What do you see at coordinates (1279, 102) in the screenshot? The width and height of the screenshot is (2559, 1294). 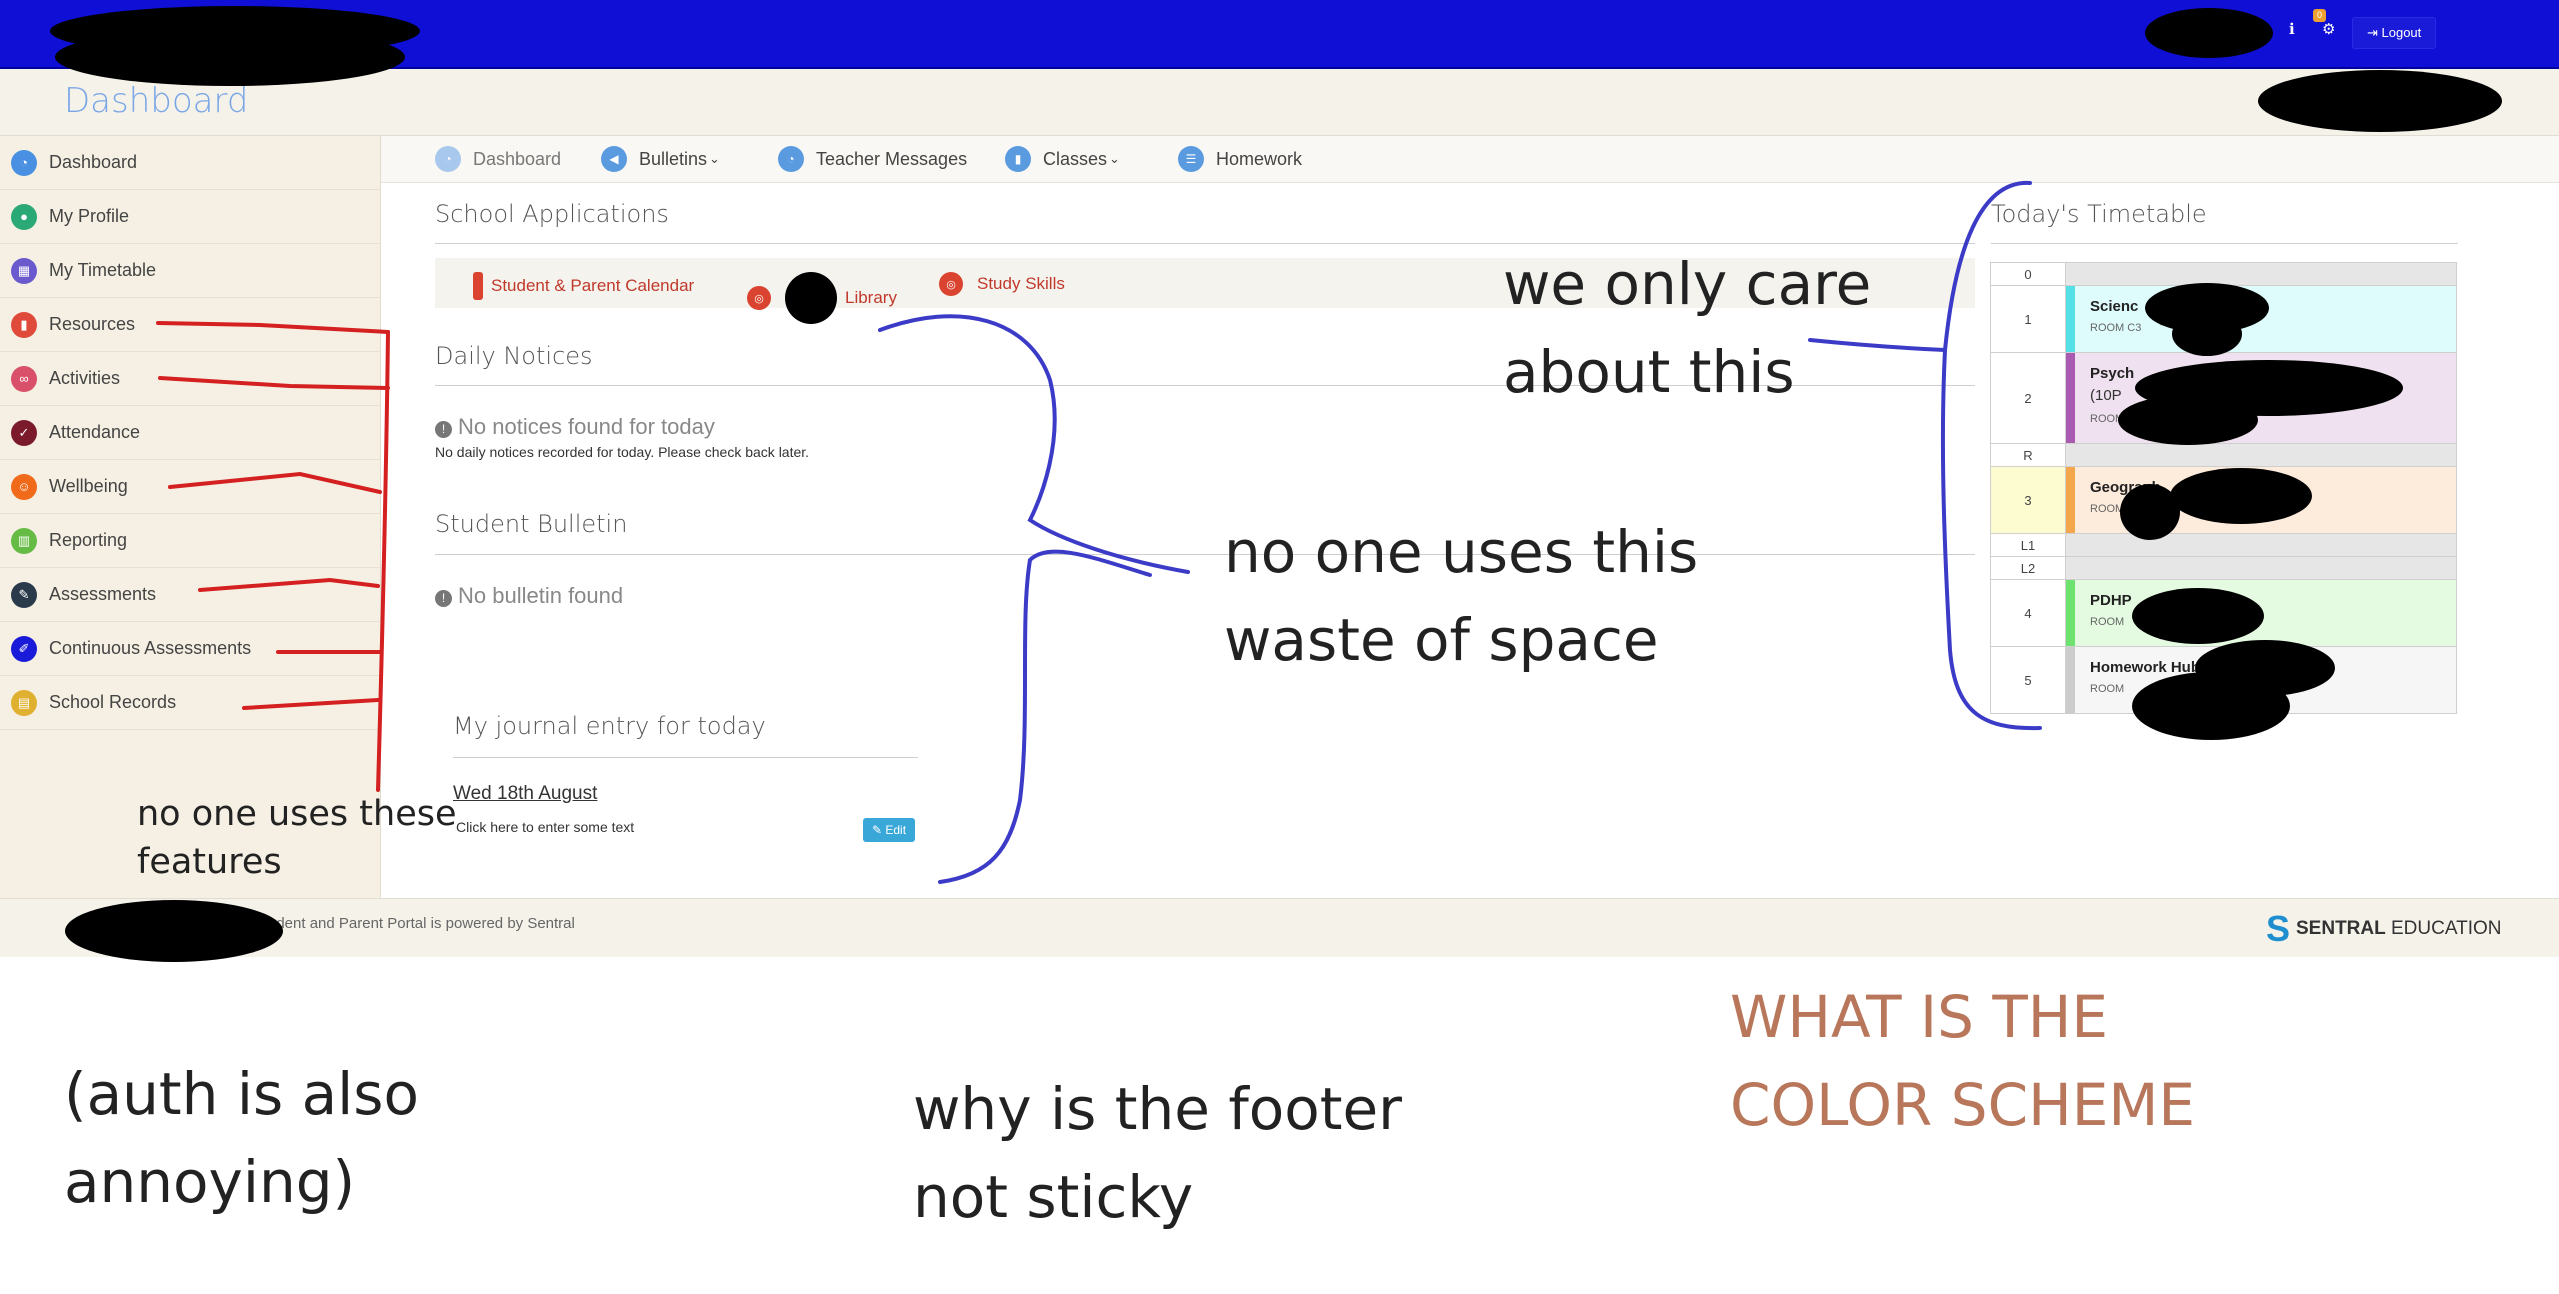 I see `page-header: Dashboard` at bounding box center [1279, 102].